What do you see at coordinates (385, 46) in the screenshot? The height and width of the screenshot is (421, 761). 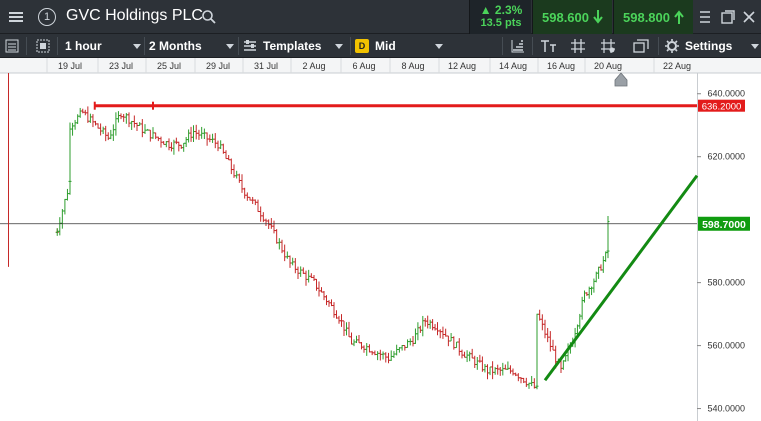 I see `price-type-label: Mid` at bounding box center [385, 46].